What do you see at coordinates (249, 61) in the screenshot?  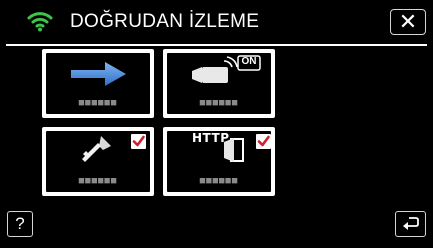 I see `on-badge-label: ON` at bounding box center [249, 61].